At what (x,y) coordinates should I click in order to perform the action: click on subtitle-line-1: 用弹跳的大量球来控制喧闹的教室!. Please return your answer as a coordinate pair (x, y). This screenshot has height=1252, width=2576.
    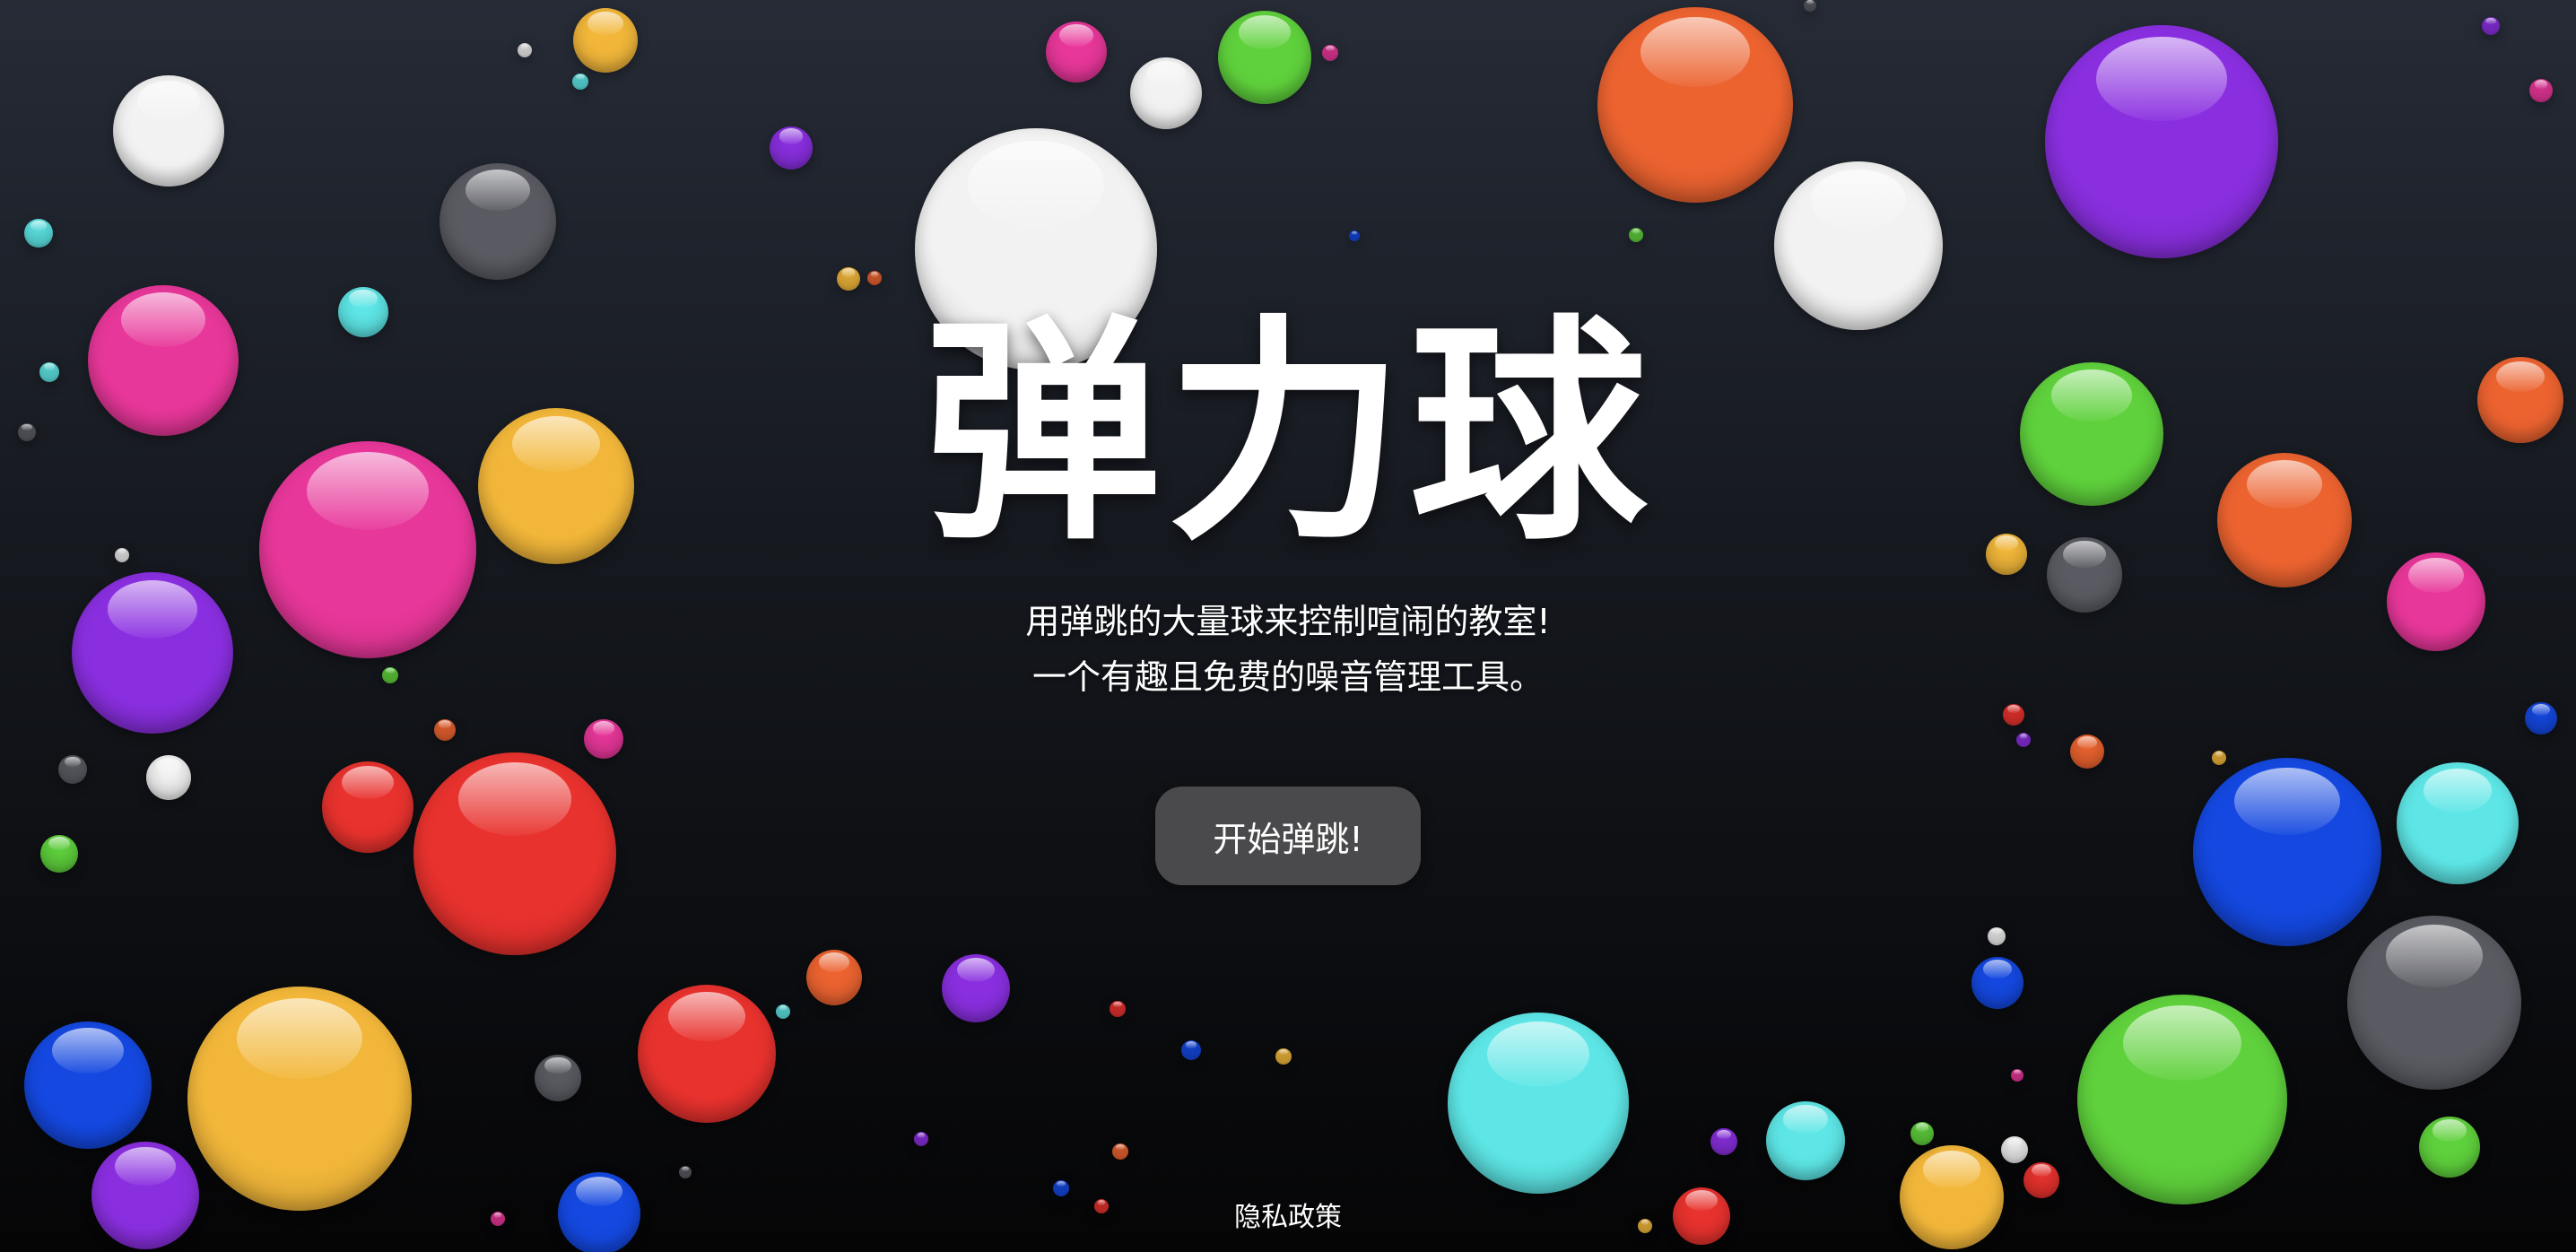
    Looking at the image, I should click on (1288, 621).